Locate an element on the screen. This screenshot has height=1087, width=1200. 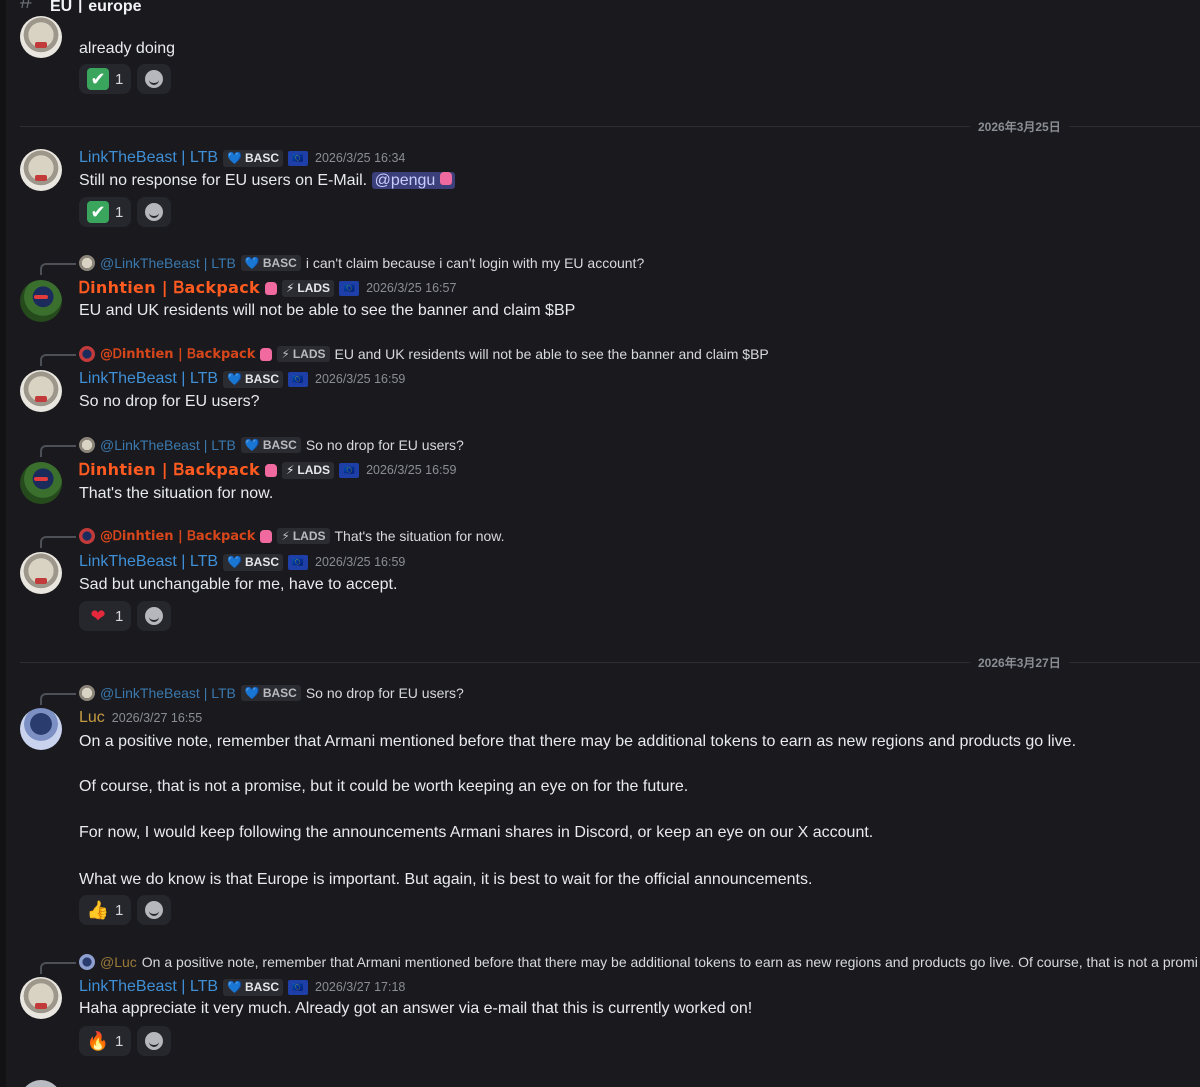
reaction-button: 🔥 1 is located at coordinates (105, 1041).